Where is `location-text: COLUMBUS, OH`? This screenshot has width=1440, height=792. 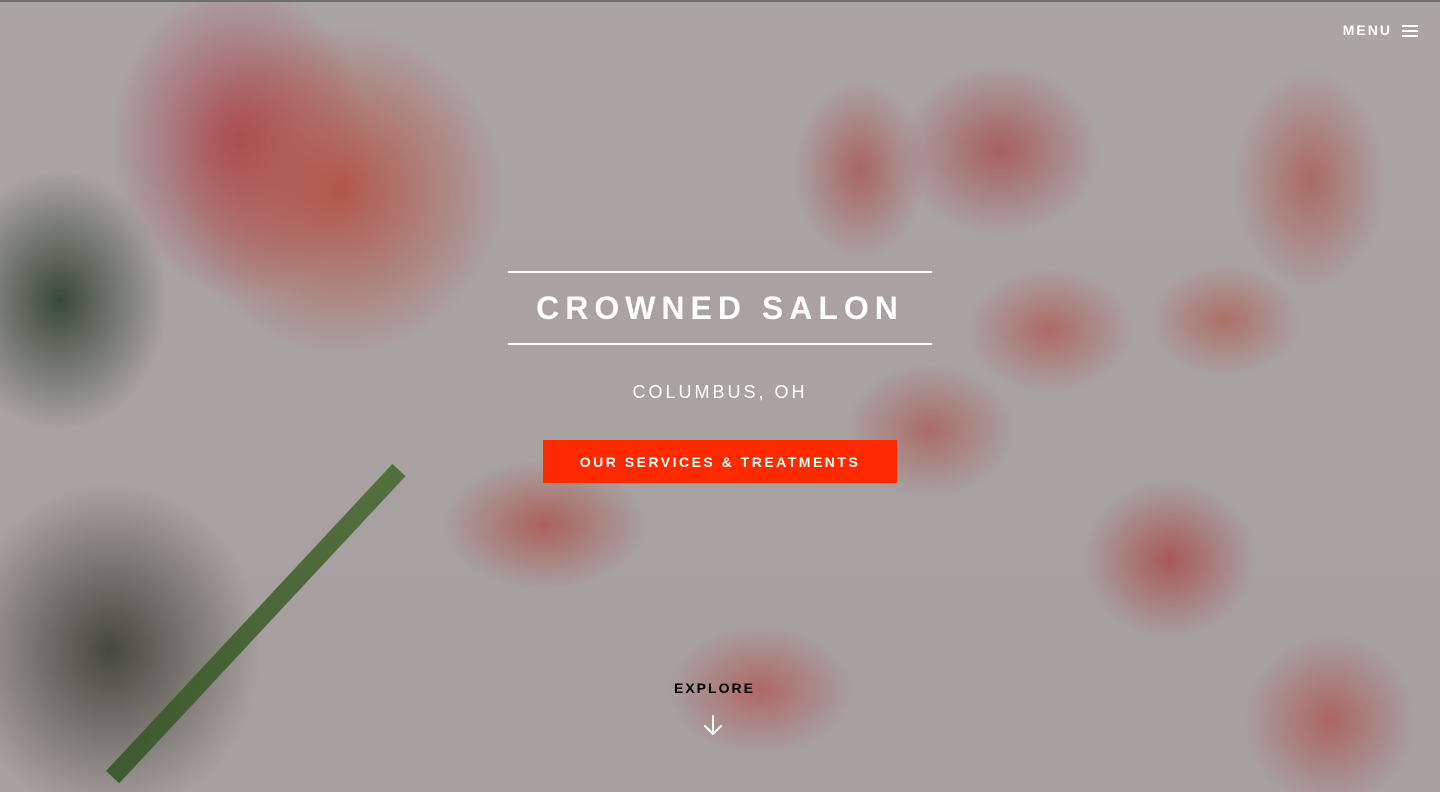 location-text: COLUMBUS, OH is located at coordinates (720, 392).